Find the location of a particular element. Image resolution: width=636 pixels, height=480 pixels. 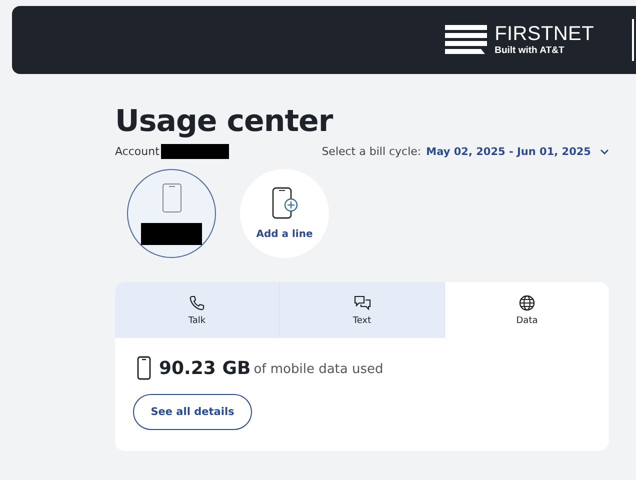

phone-handset-icon is located at coordinates (197, 302).